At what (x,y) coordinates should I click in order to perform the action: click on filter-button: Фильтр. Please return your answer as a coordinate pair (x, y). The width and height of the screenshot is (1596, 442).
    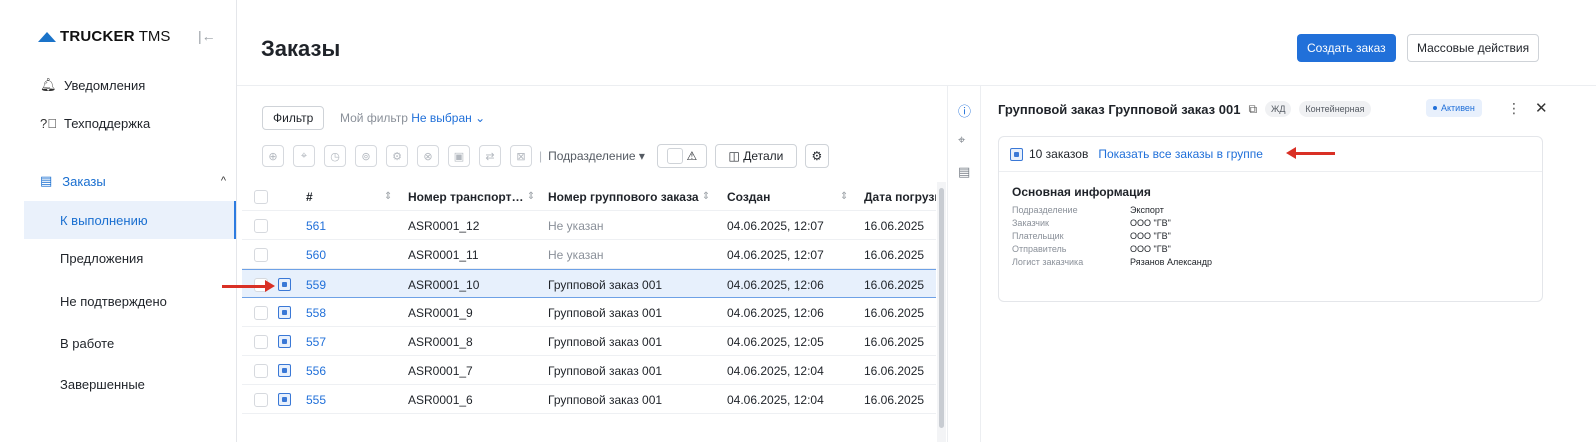
    Looking at the image, I should click on (293, 118).